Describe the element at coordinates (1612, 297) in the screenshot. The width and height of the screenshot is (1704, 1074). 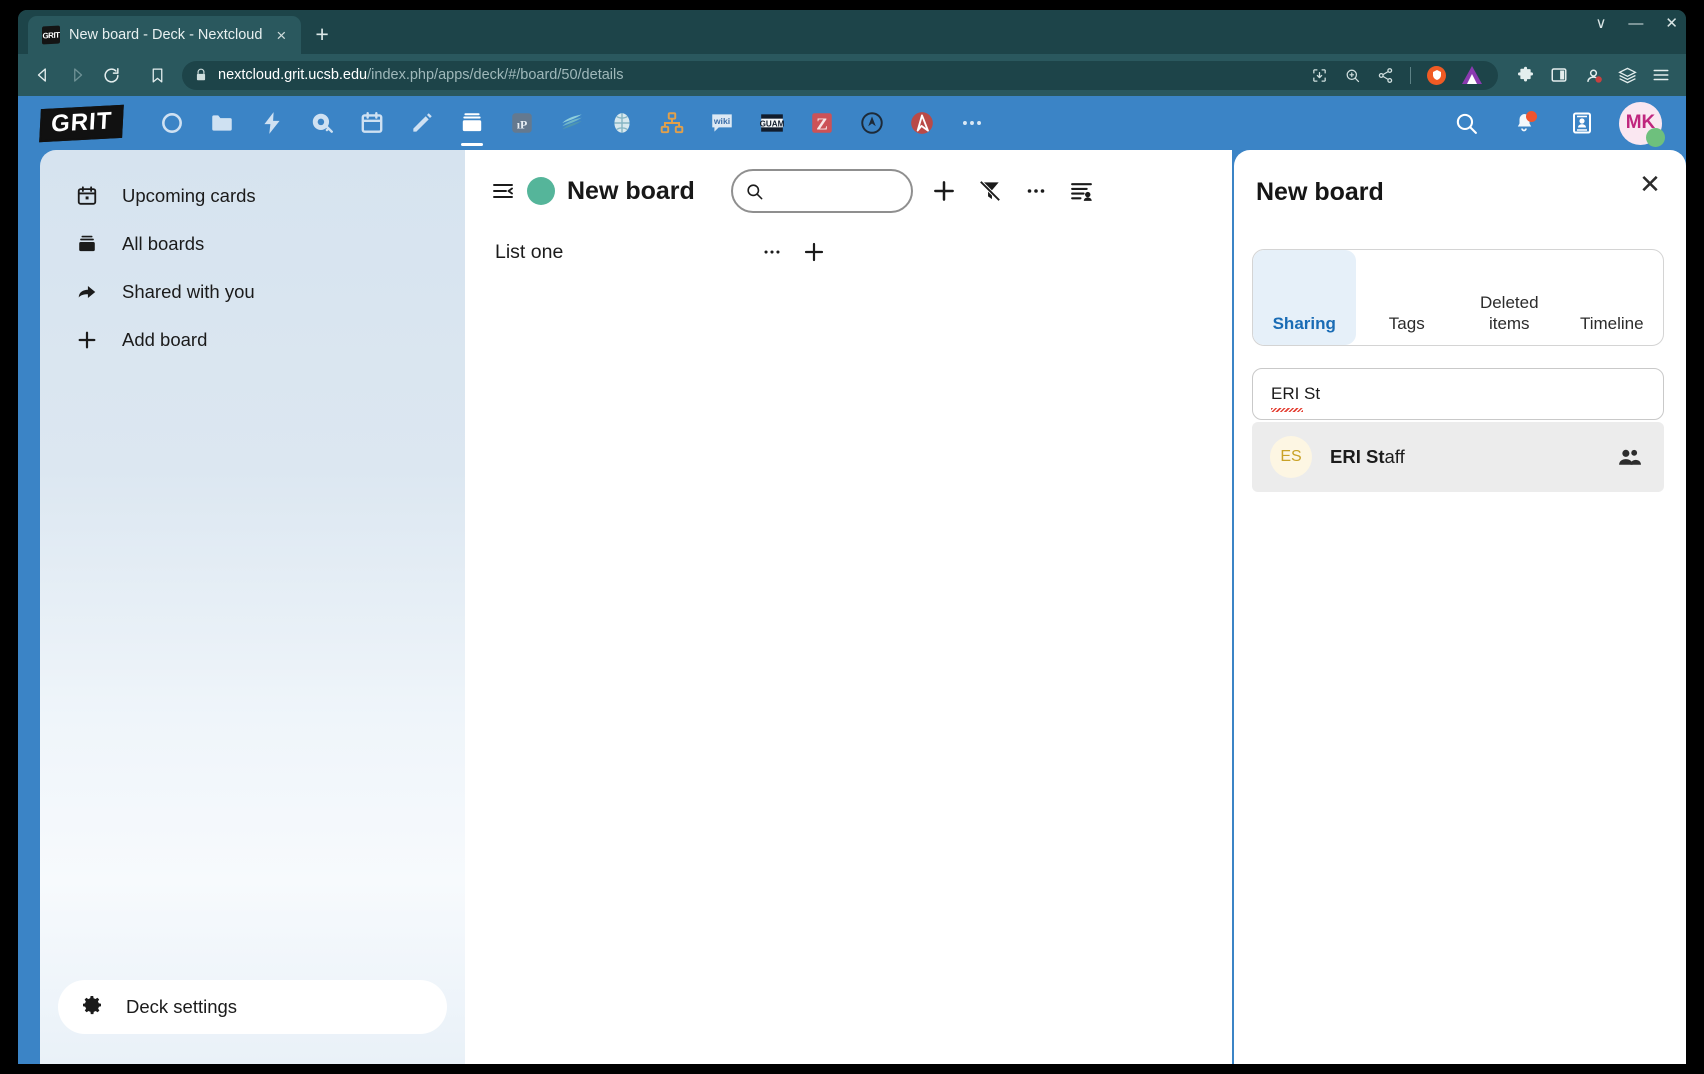
I see `tab-timeline: Timeline` at that location.